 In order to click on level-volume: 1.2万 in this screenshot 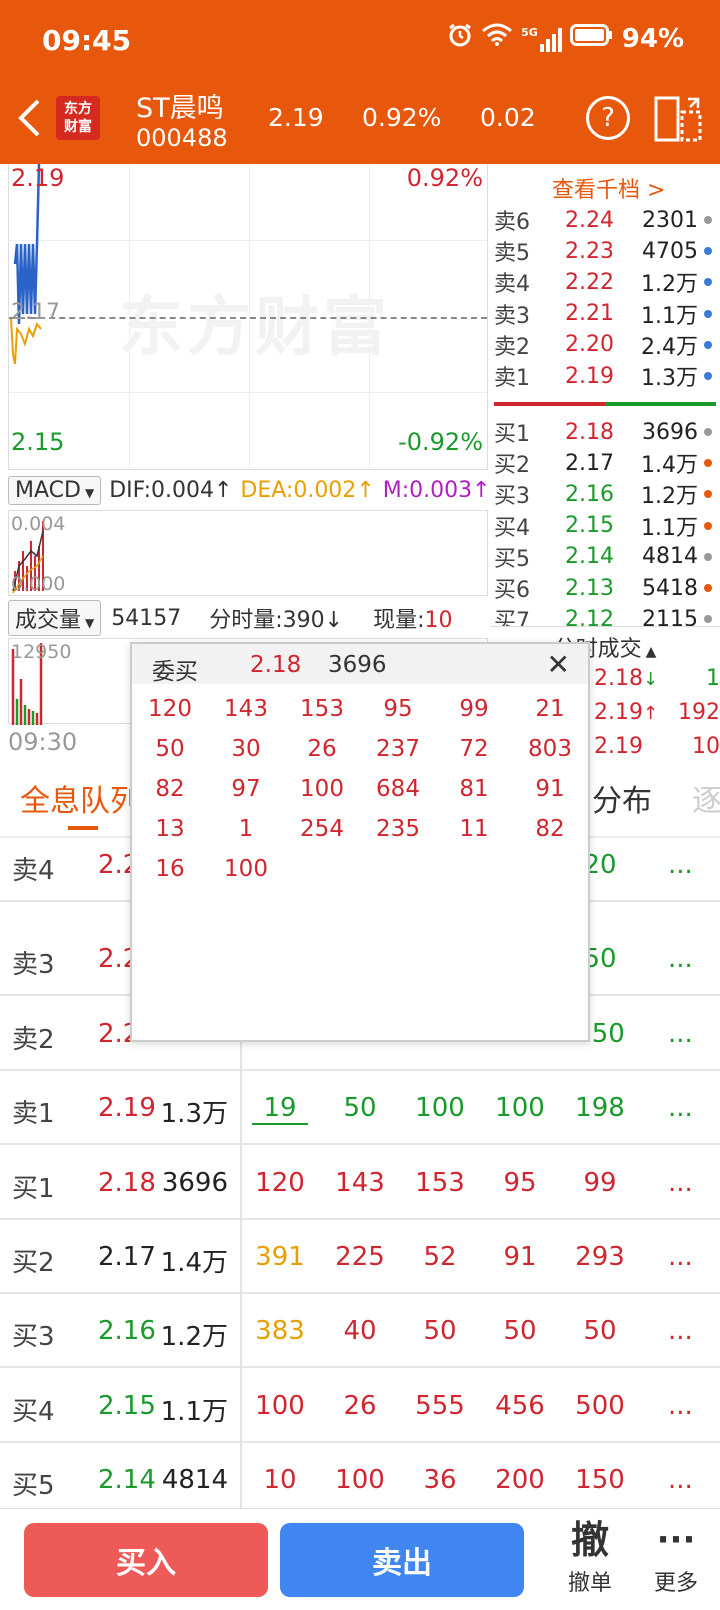, I will do `click(669, 285)`.